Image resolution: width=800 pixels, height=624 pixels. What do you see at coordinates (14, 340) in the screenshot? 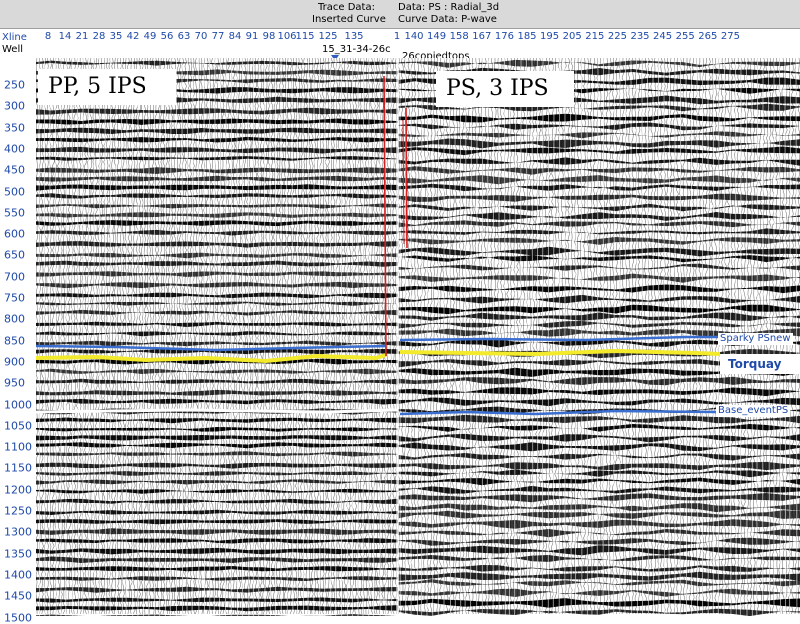
I see `time-tick-label: 850` at bounding box center [14, 340].